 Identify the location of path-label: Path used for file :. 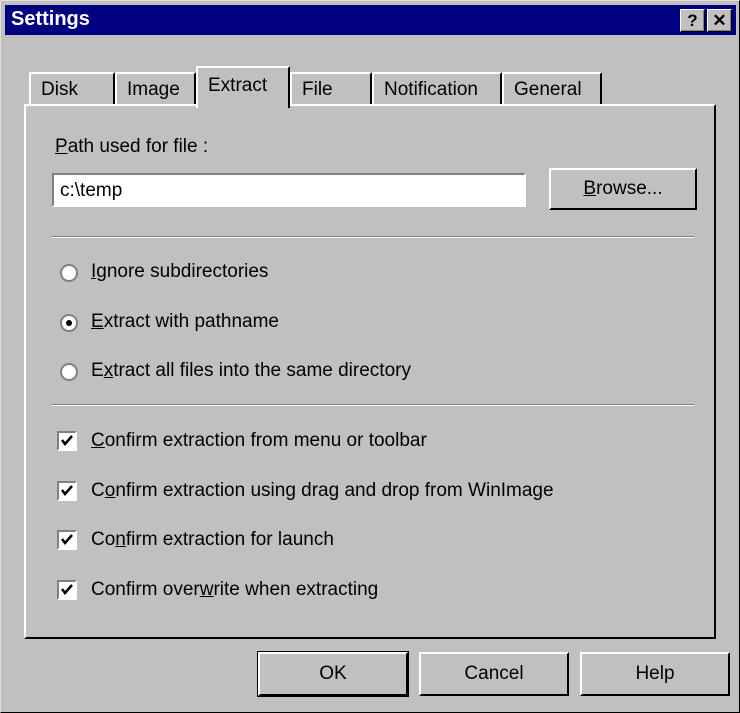
(132, 146).